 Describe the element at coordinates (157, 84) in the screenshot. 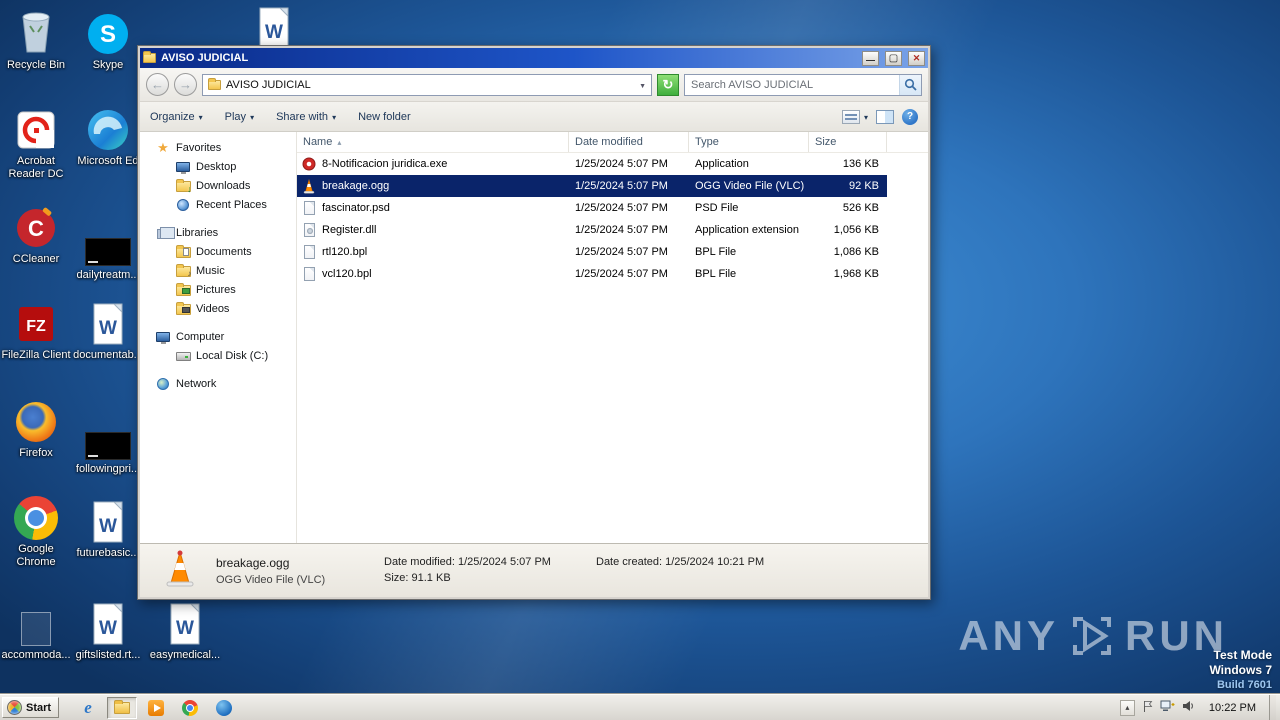

I see `back-button` at that location.